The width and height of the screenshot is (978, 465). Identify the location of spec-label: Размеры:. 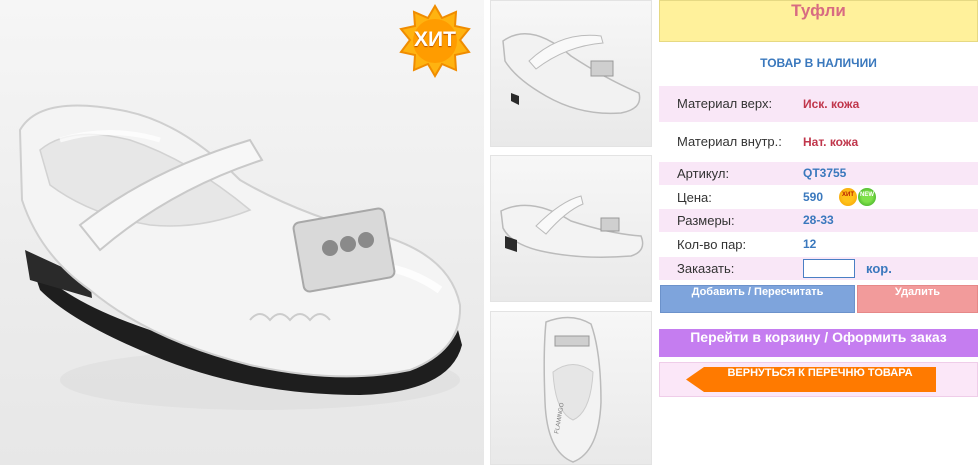
(706, 220).